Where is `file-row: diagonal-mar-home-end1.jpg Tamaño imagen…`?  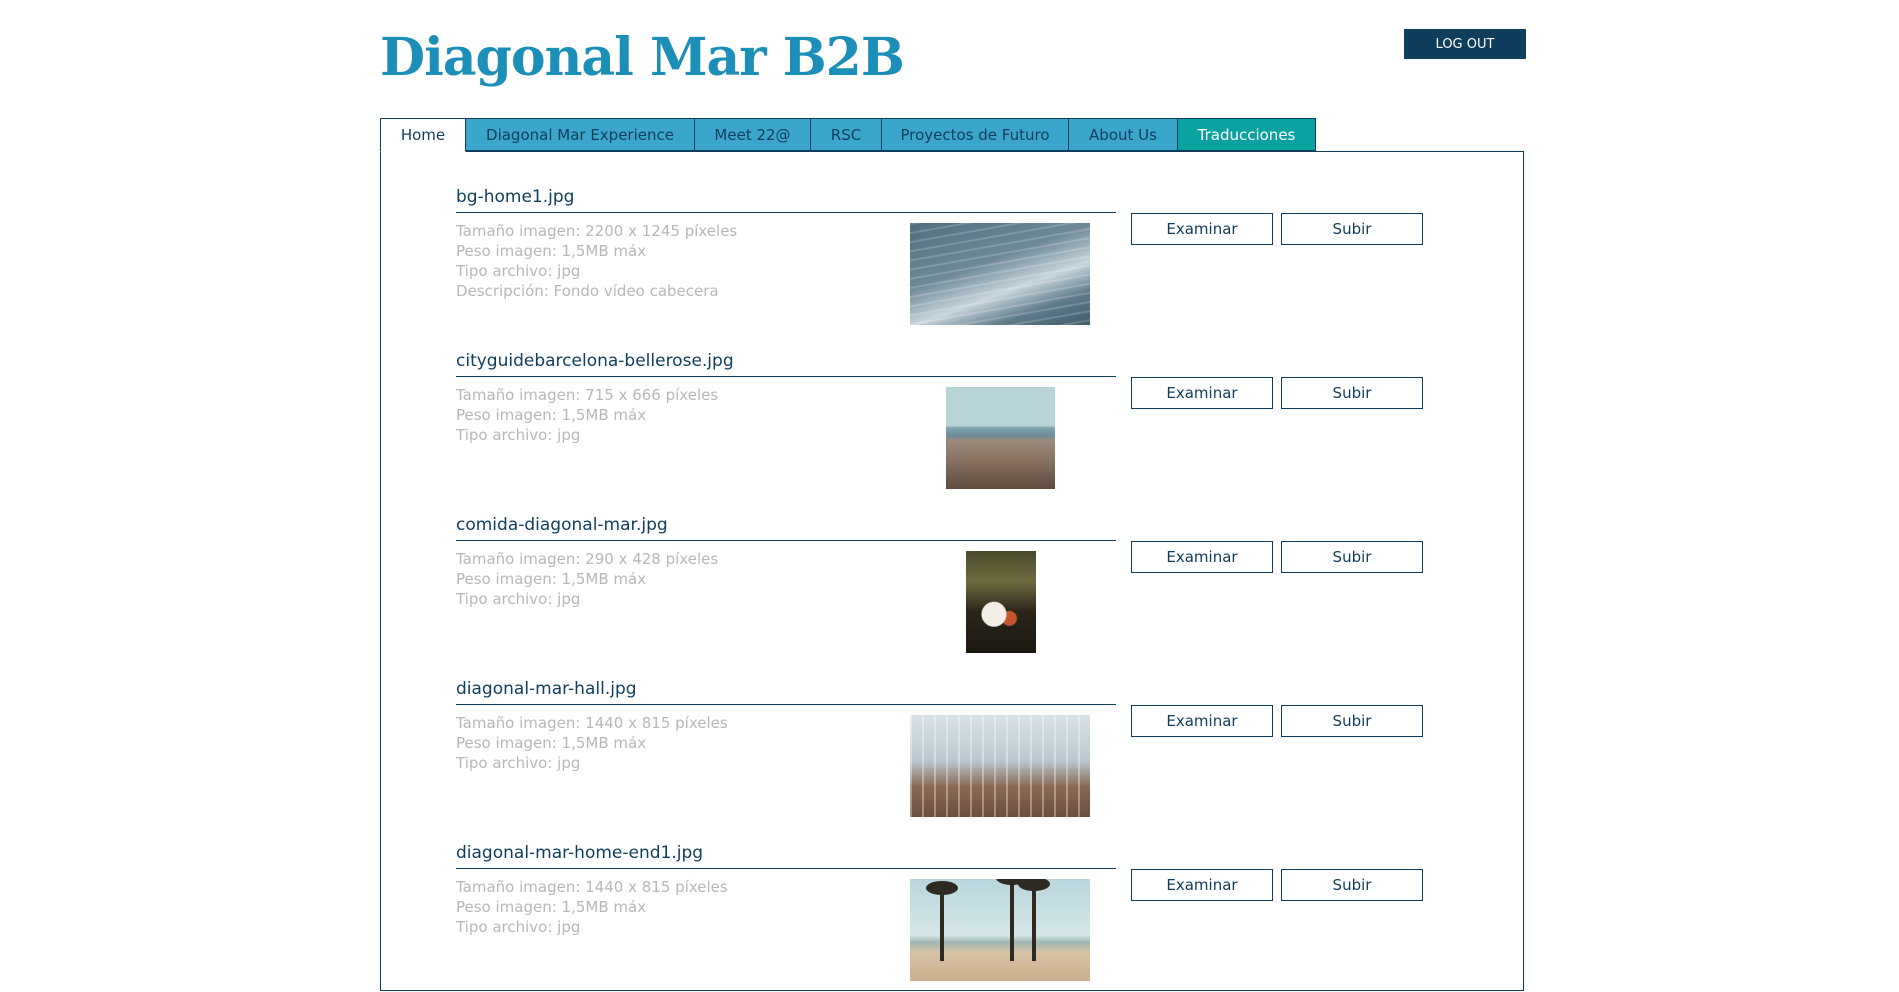
file-row: diagonal-mar-home-end1.jpg Tamaño imagen… is located at coordinates (941, 917).